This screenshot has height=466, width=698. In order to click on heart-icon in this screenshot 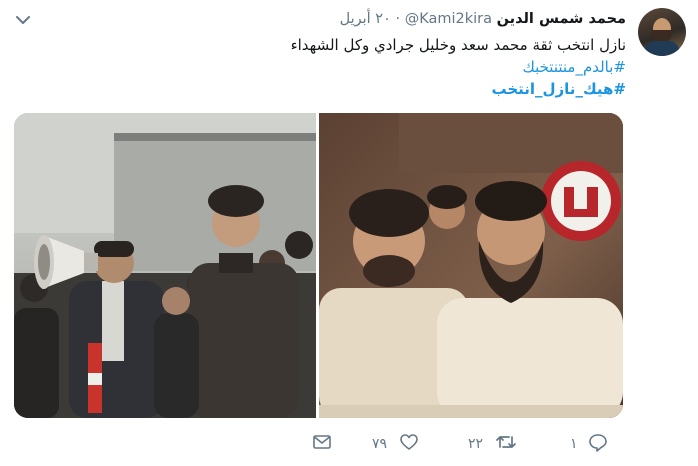, I will do `click(409, 444)`.